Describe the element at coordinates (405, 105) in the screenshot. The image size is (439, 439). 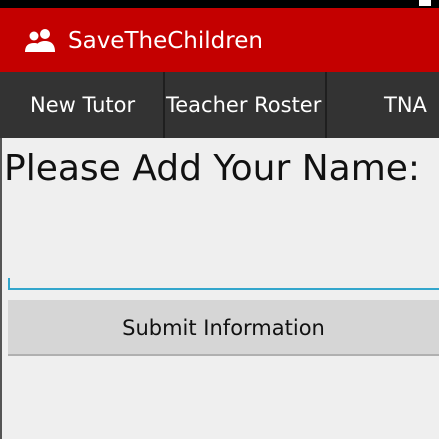
I see `tab-tna: TNA` at that location.